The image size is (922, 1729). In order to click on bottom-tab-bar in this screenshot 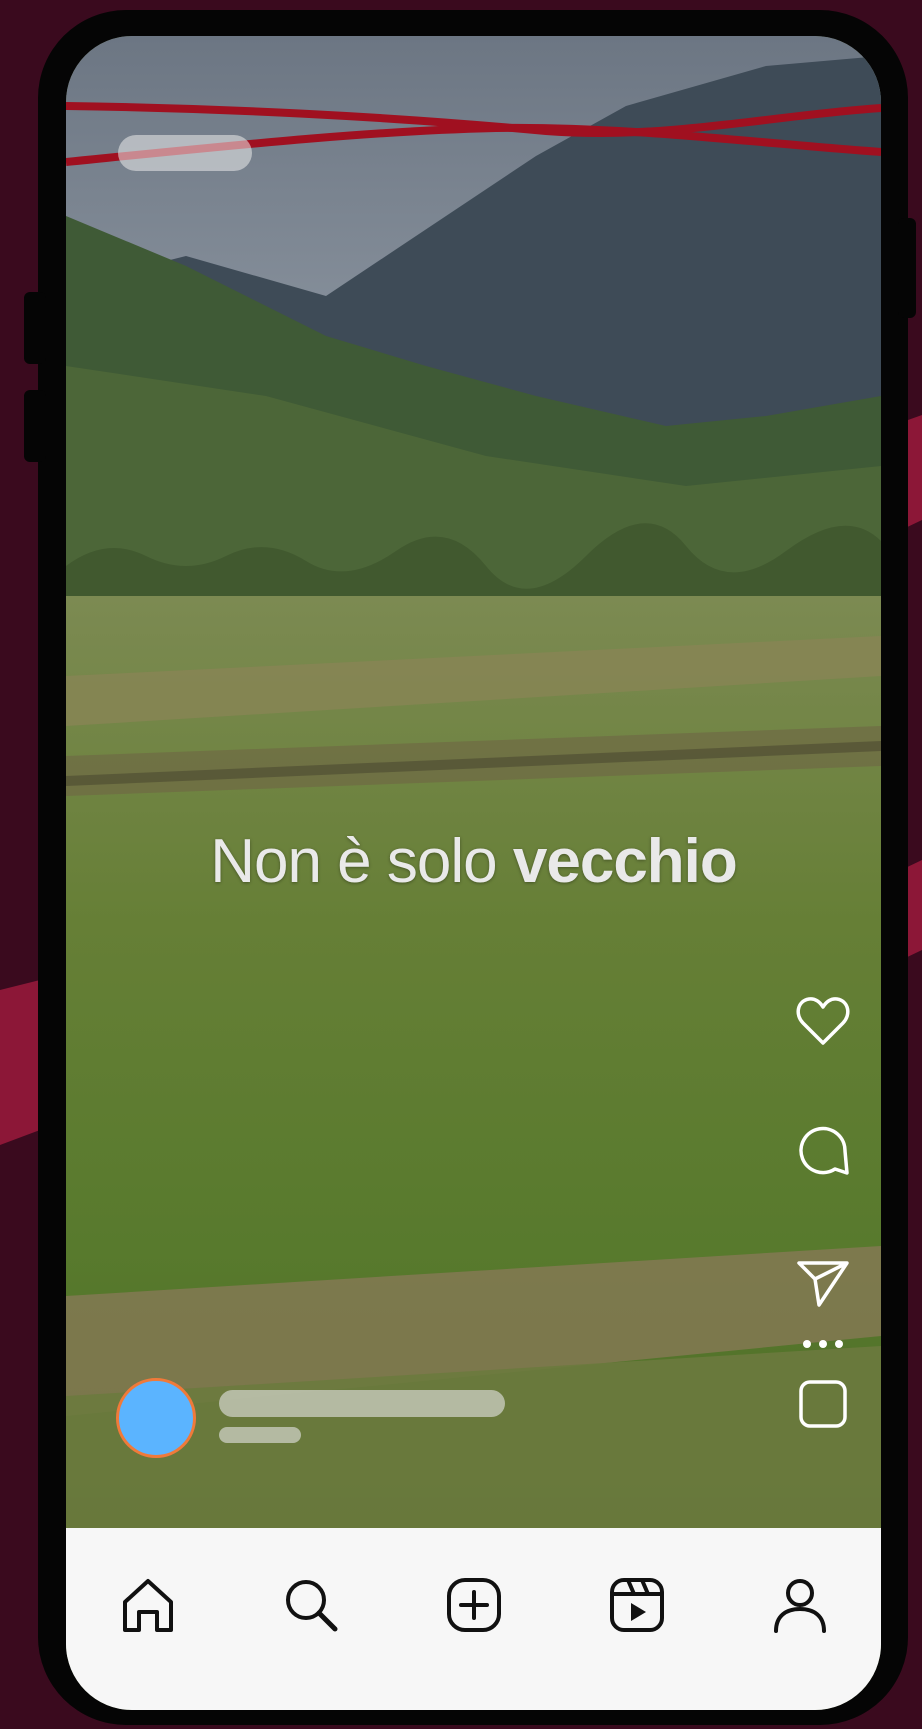, I will do `click(473, 1619)`.